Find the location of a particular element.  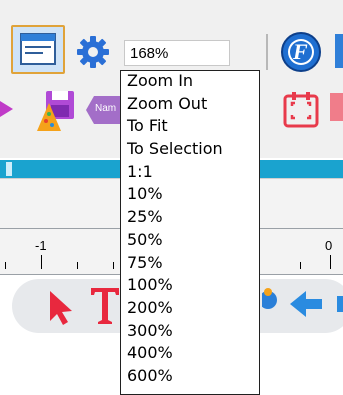

ruler-label-left: -1 is located at coordinates (41, 245).